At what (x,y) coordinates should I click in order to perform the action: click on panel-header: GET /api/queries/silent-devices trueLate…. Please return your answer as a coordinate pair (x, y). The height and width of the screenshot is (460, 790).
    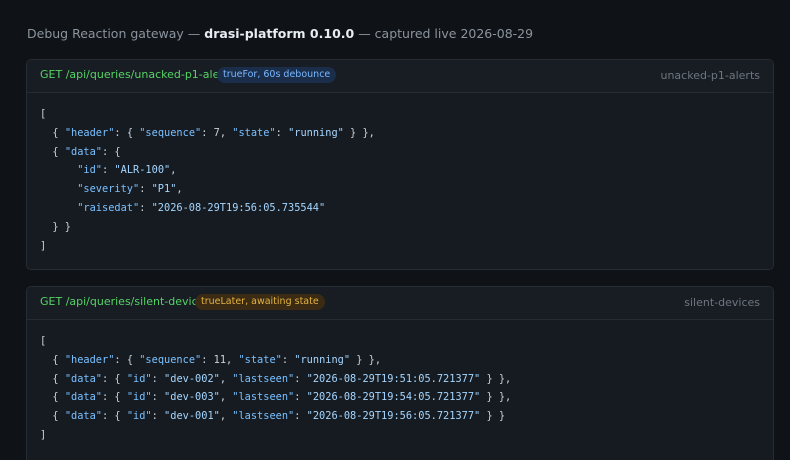
    Looking at the image, I should click on (400, 303).